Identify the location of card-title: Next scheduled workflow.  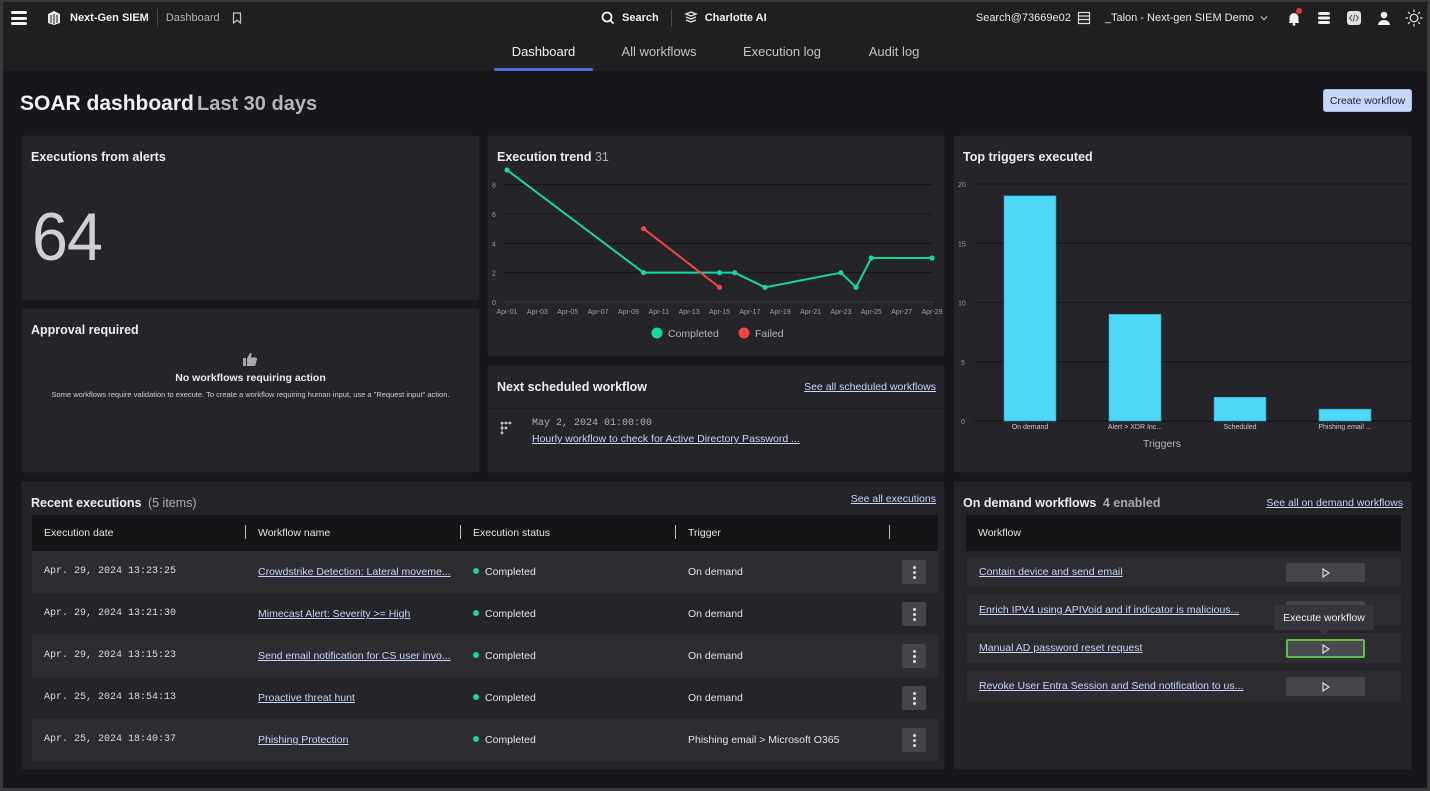
(572, 387).